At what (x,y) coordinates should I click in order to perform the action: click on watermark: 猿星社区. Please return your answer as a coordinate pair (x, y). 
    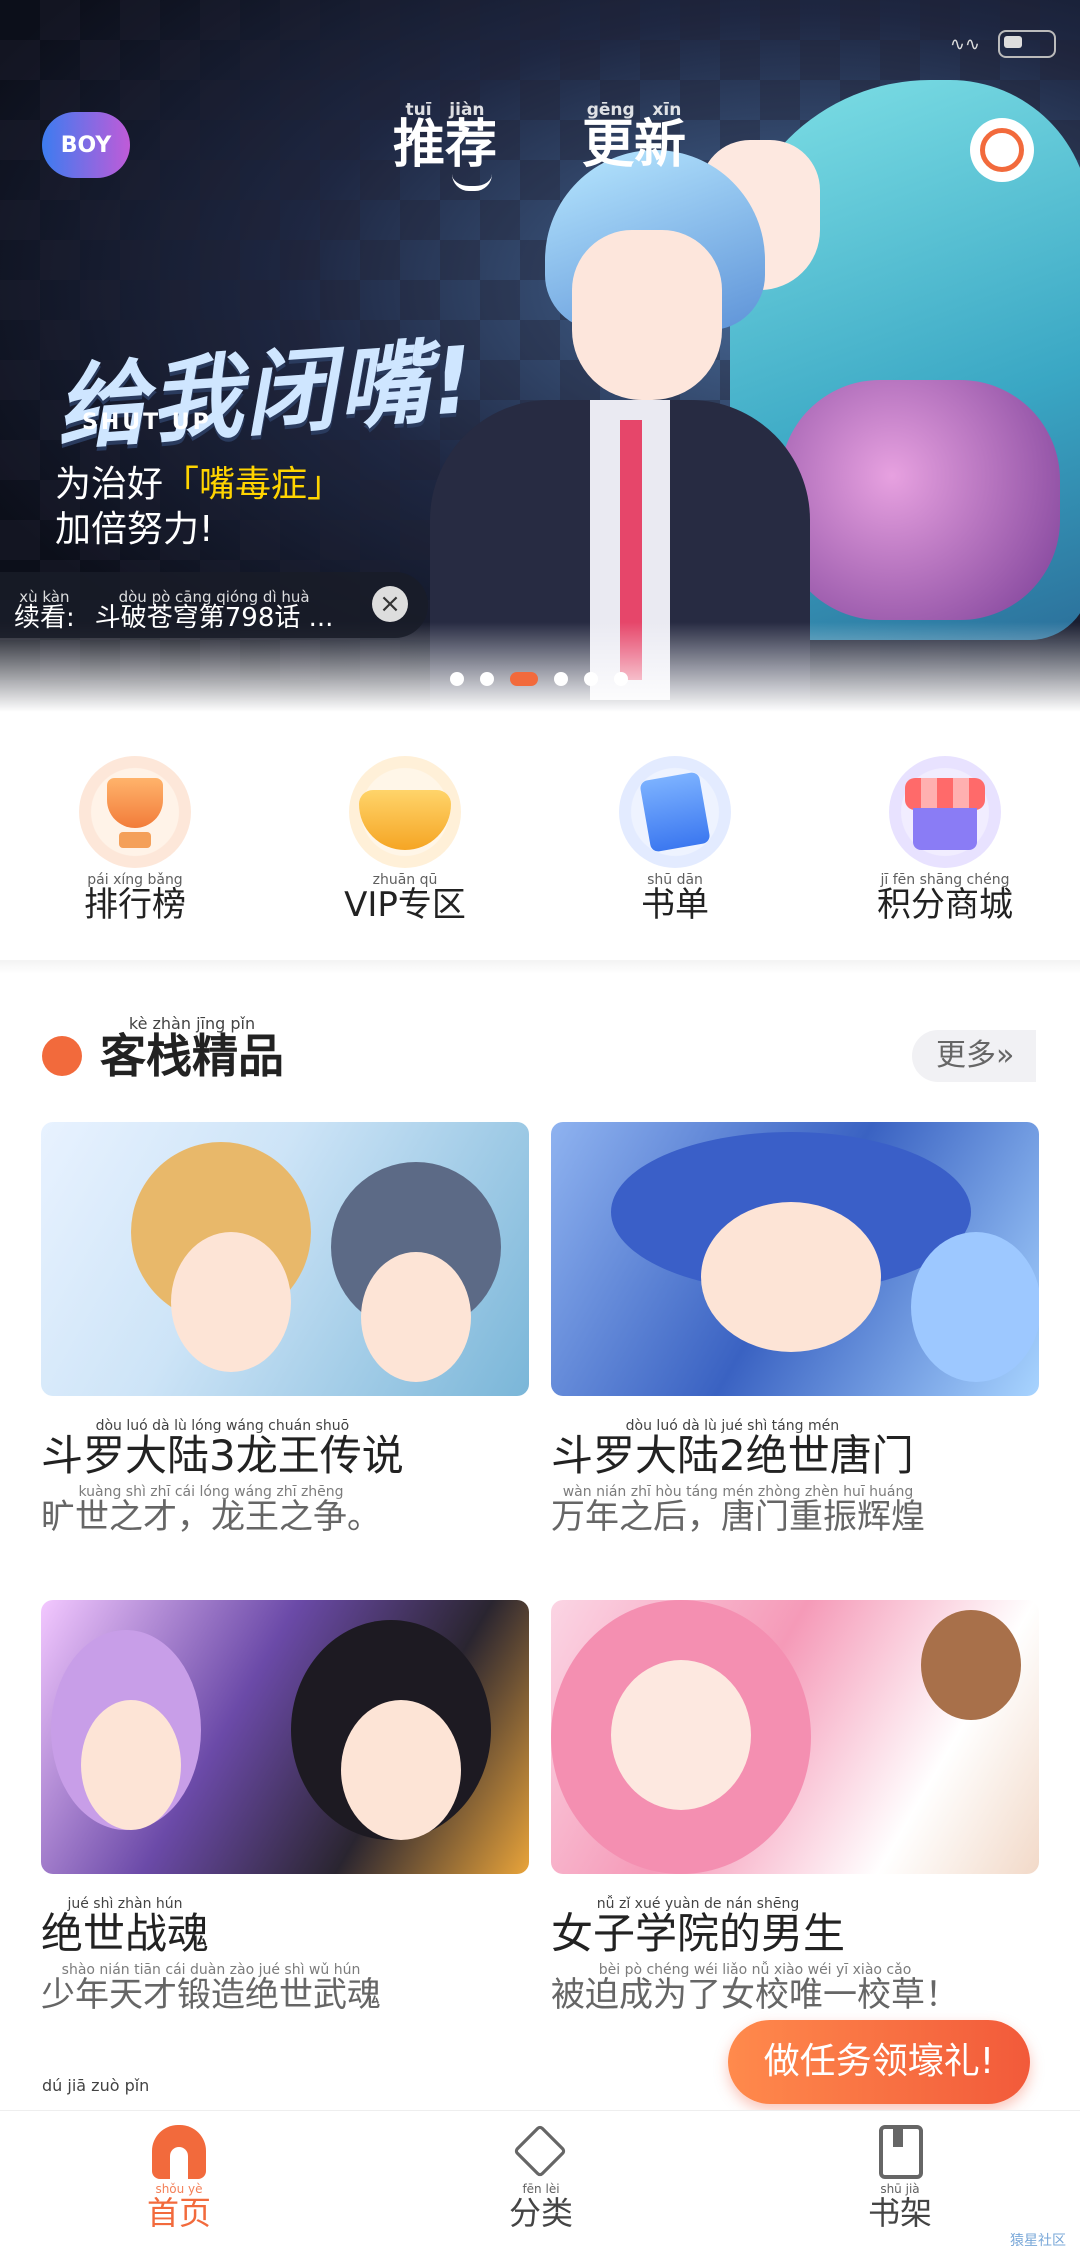
    Looking at the image, I should click on (1038, 2241).